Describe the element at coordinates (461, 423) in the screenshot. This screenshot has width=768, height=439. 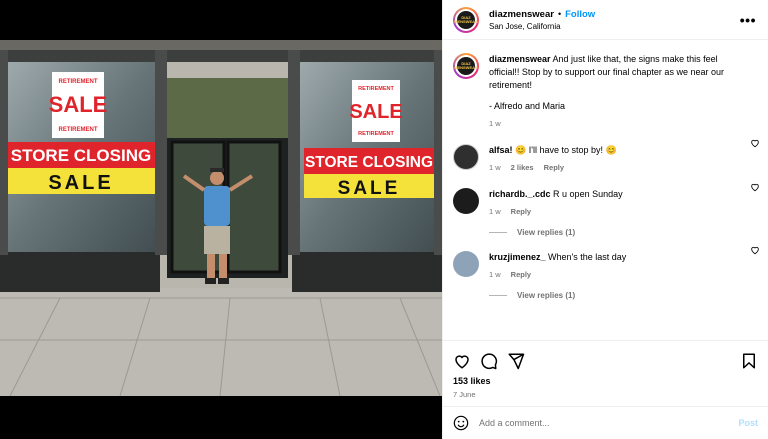
I see `emoji-icon` at that location.